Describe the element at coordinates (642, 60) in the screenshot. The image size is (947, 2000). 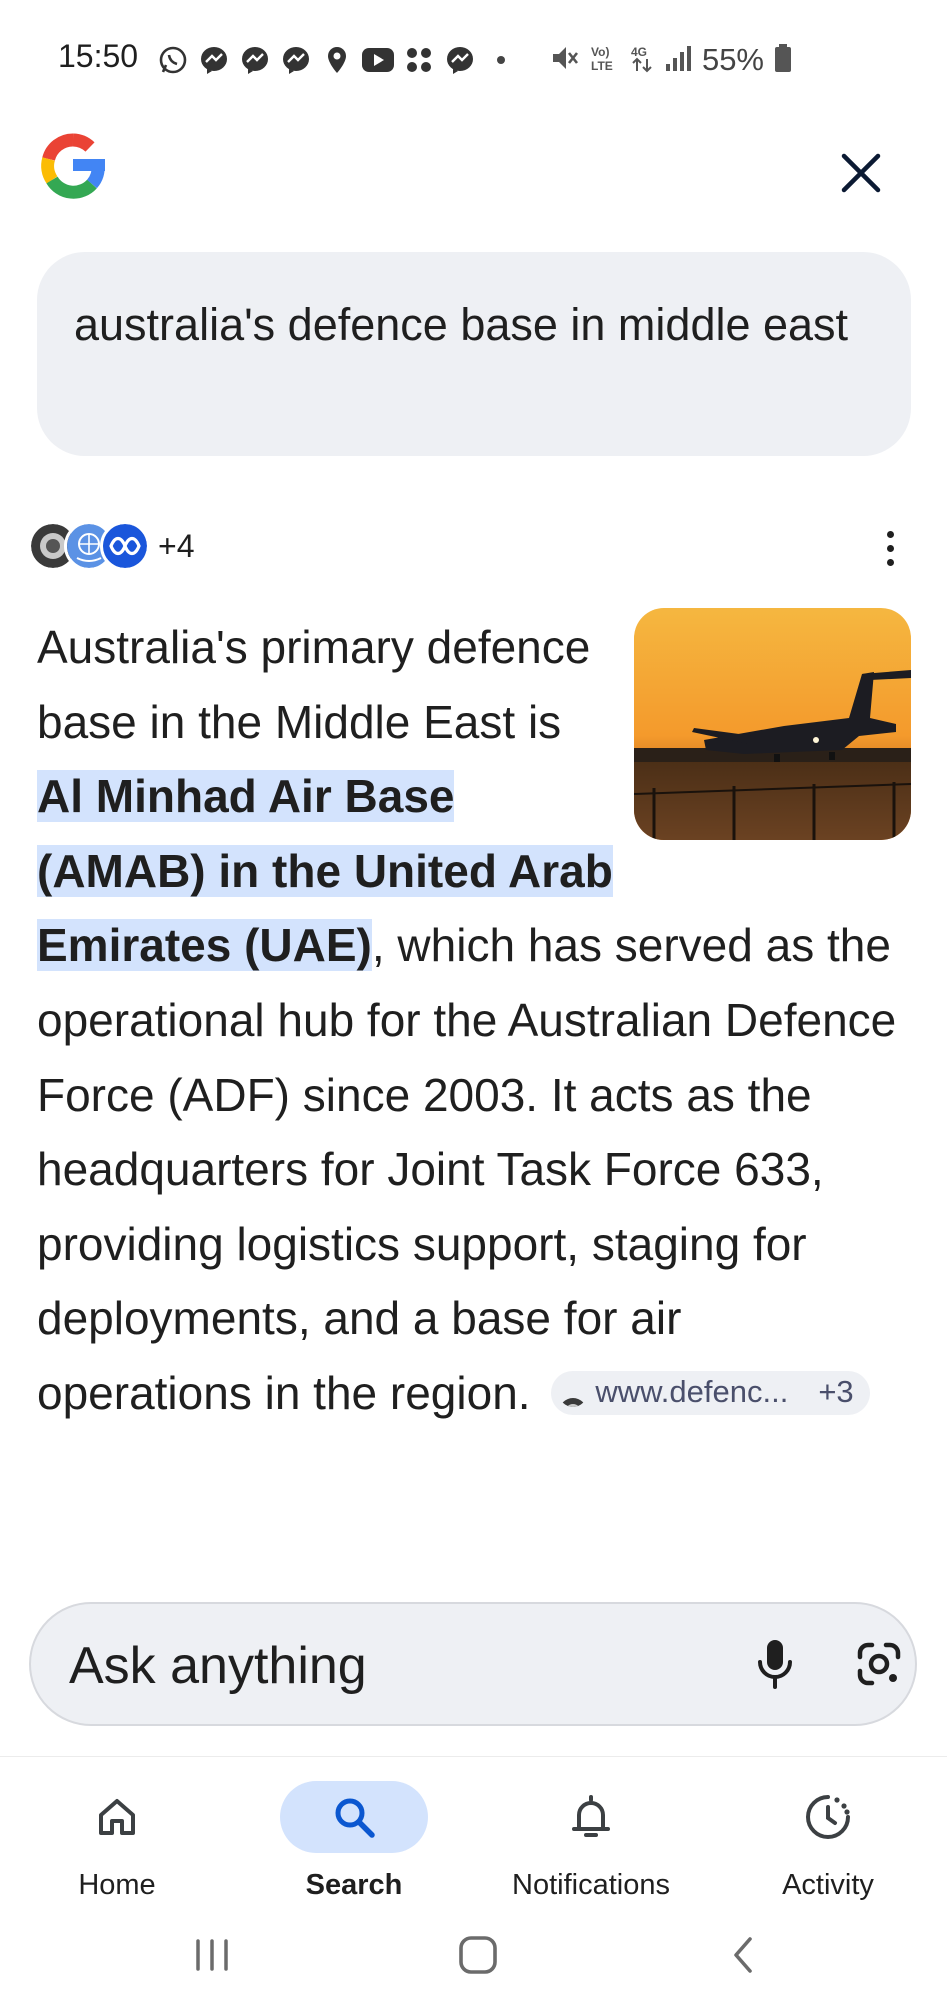
I see `4g-icon: 4G` at that location.